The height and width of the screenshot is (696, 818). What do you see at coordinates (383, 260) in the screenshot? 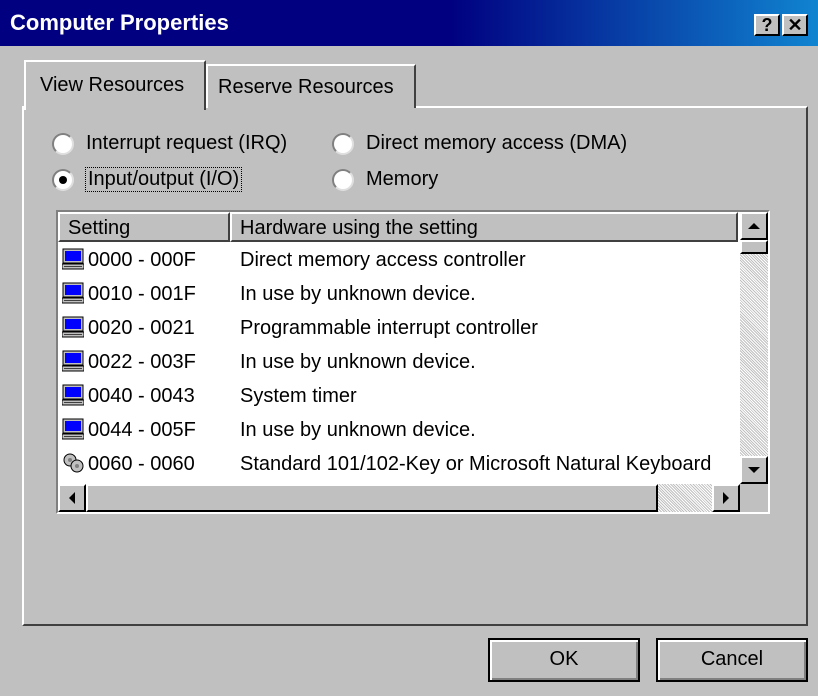
I see `hardware-value: Direct memory access controller` at bounding box center [383, 260].